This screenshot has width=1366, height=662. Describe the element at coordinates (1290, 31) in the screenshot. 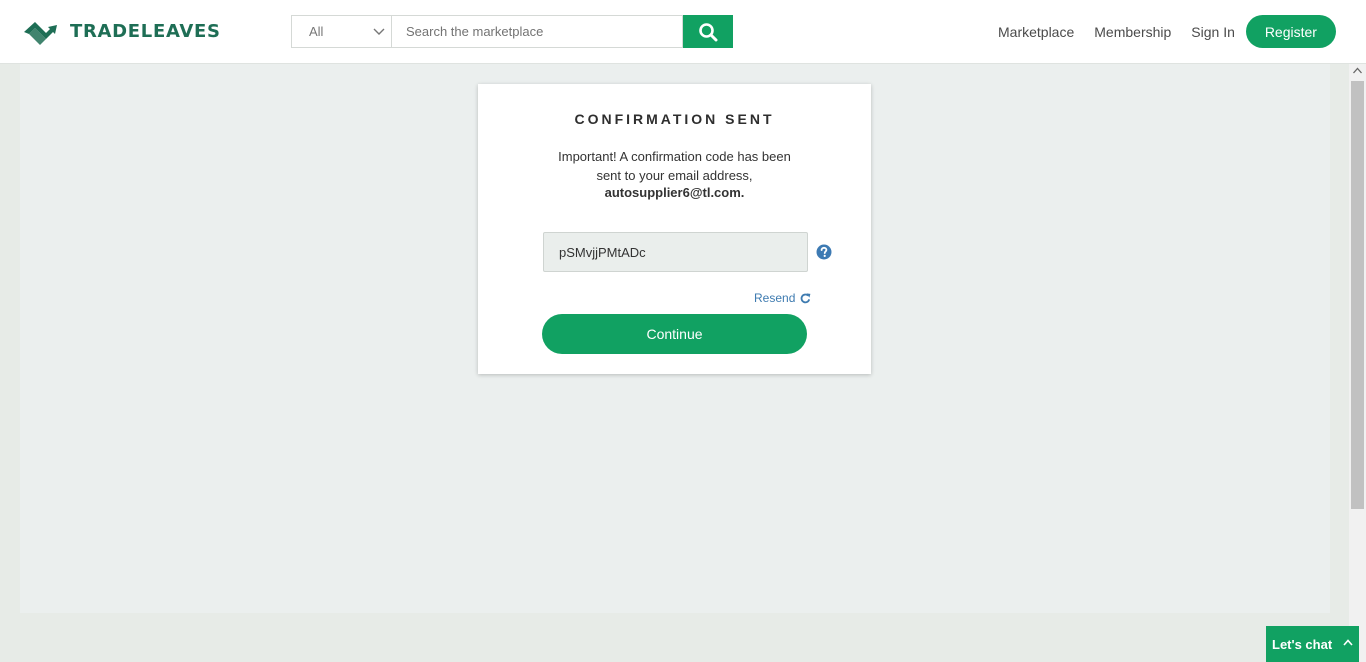

I see `register-button: Register` at that location.